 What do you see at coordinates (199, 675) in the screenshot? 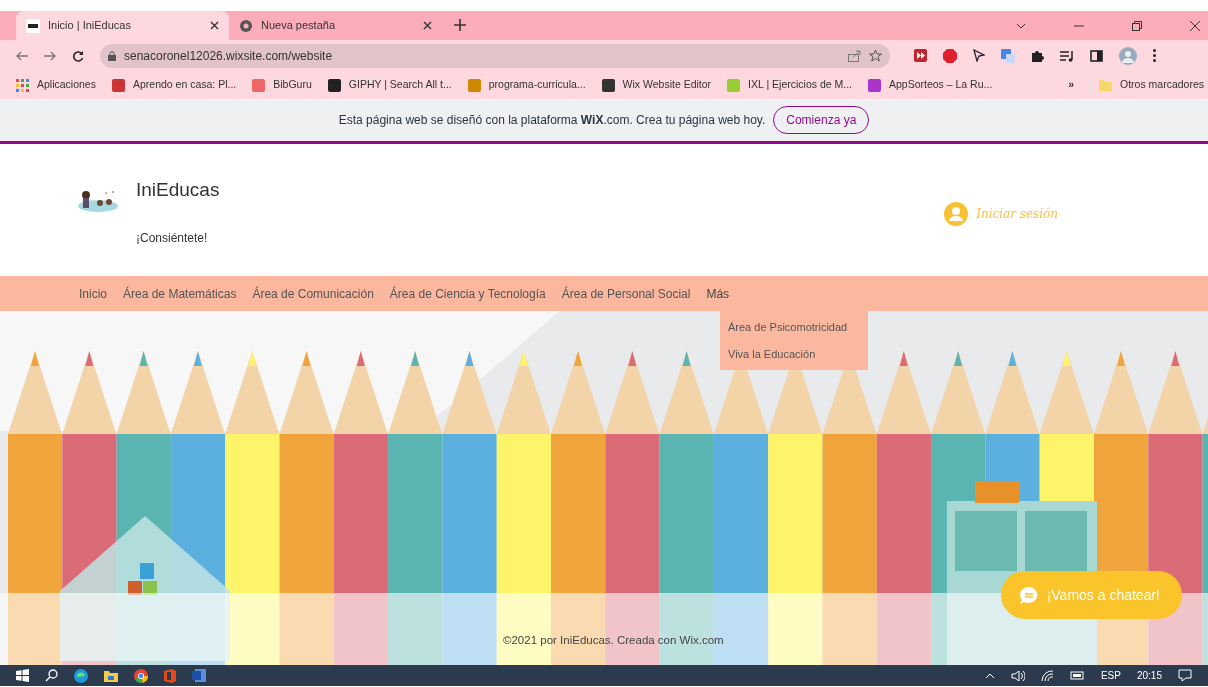
I see `word-icon` at bounding box center [199, 675].